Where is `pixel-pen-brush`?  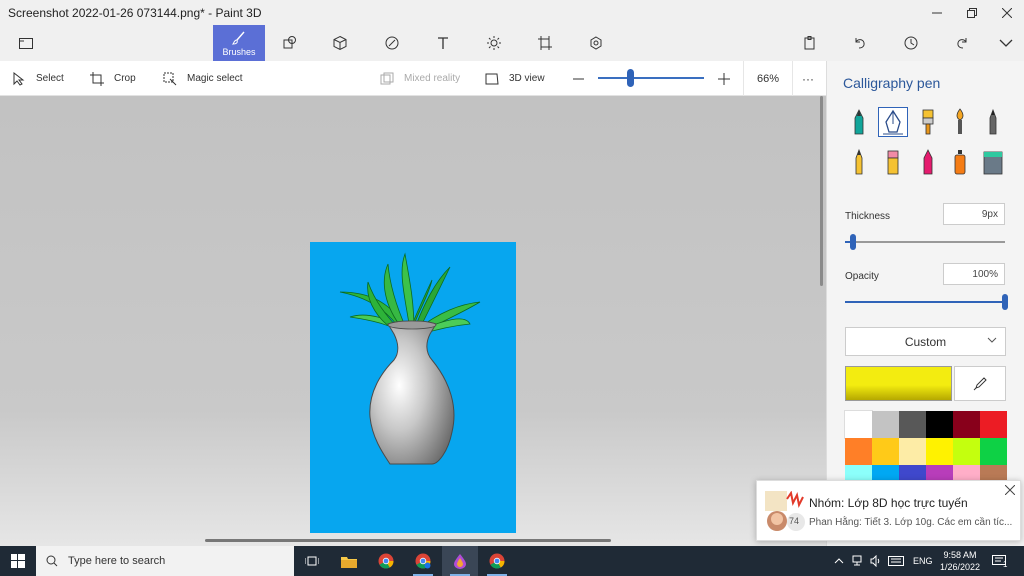
pixel-pen-brush is located at coordinates (993, 122).